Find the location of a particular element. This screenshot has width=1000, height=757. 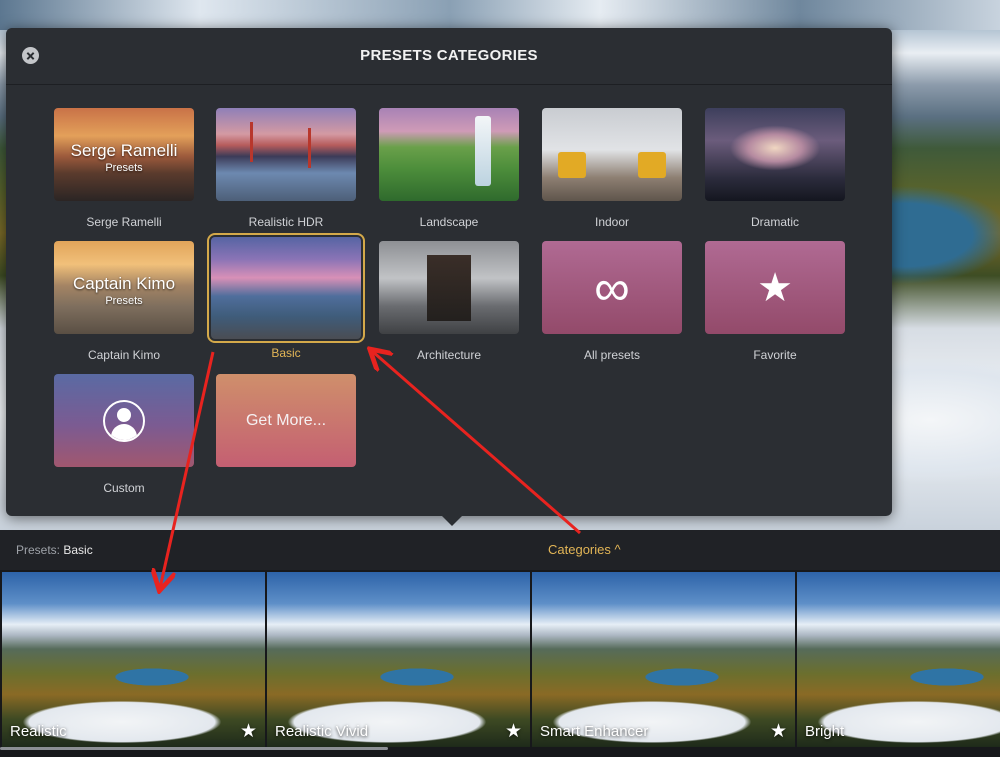

category-serge-ramelli: Serge Ramelli Presets Serge Ramelli is located at coordinates (124, 173).